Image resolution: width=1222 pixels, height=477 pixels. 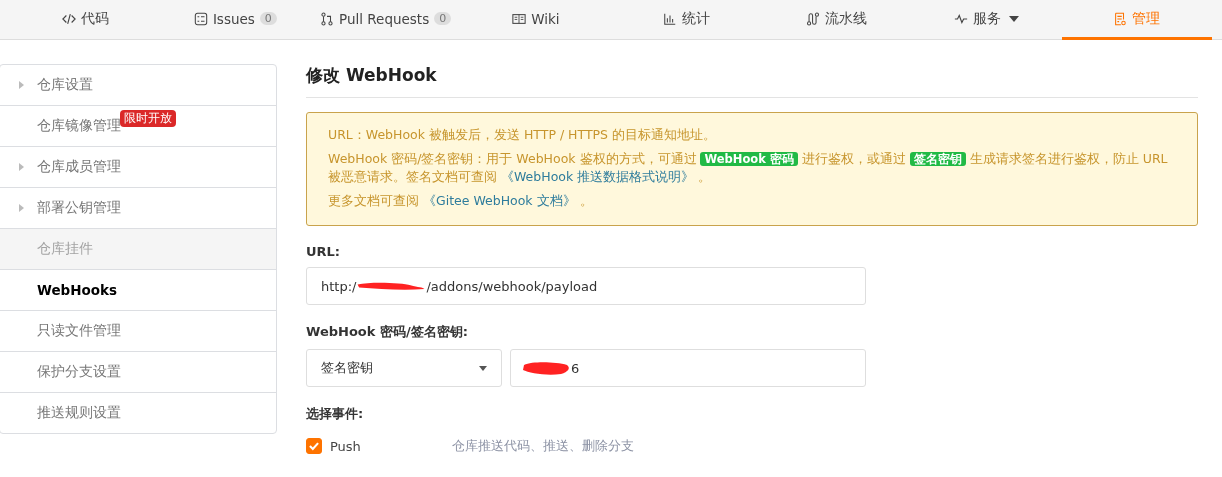 What do you see at coordinates (335, 414) in the screenshot?
I see `field-label: 选择事件:` at bounding box center [335, 414].